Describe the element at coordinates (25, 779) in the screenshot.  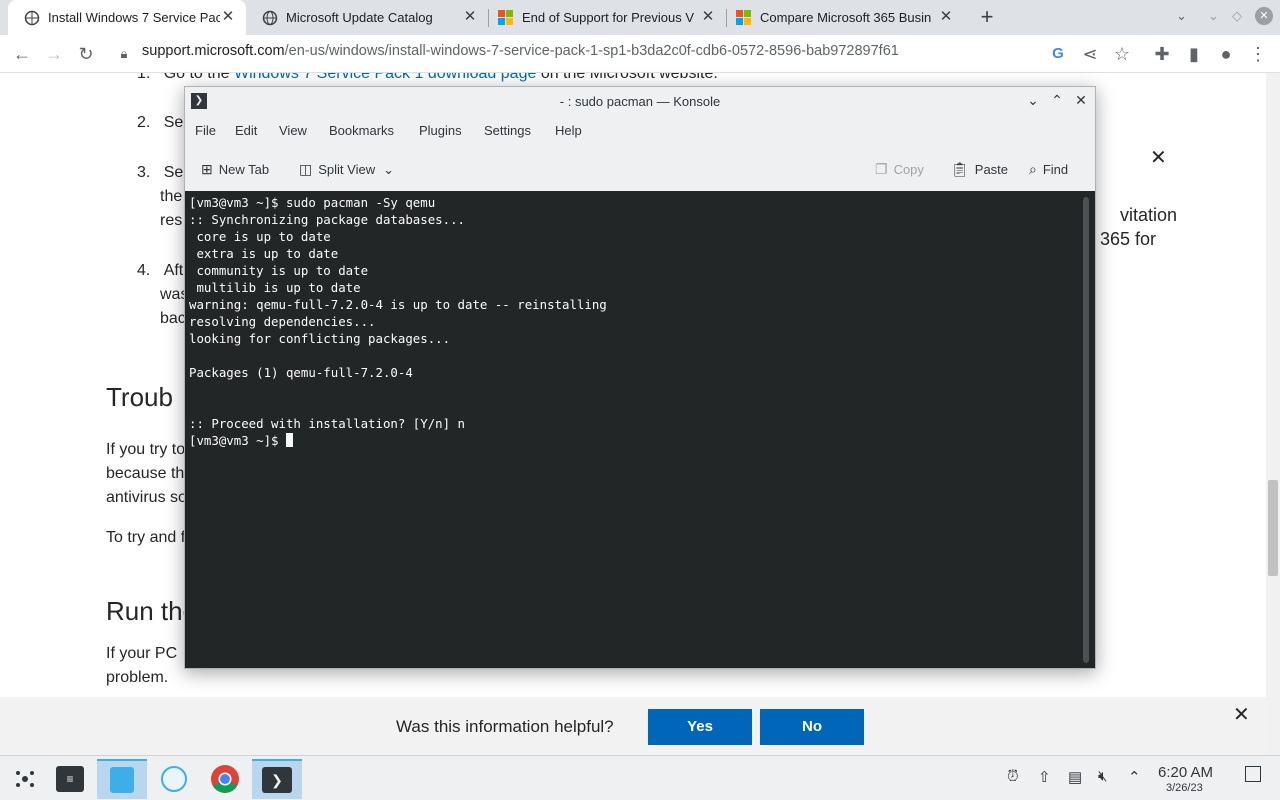
I see `application-launcher-icon` at that location.